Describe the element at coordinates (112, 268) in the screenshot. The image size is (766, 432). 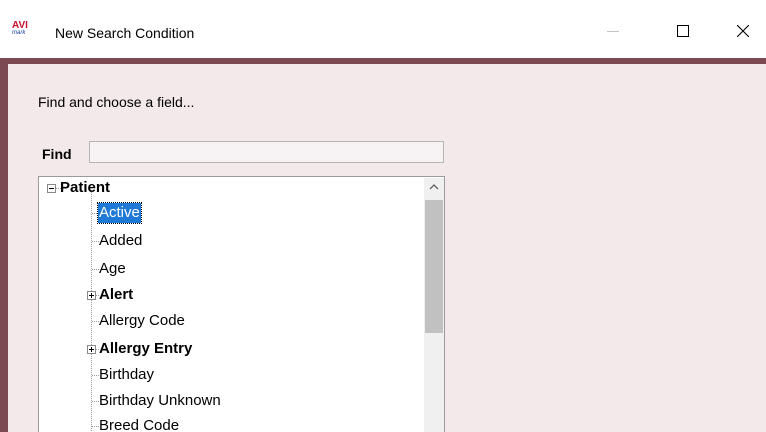
I see `tree-item-label: Age` at that location.